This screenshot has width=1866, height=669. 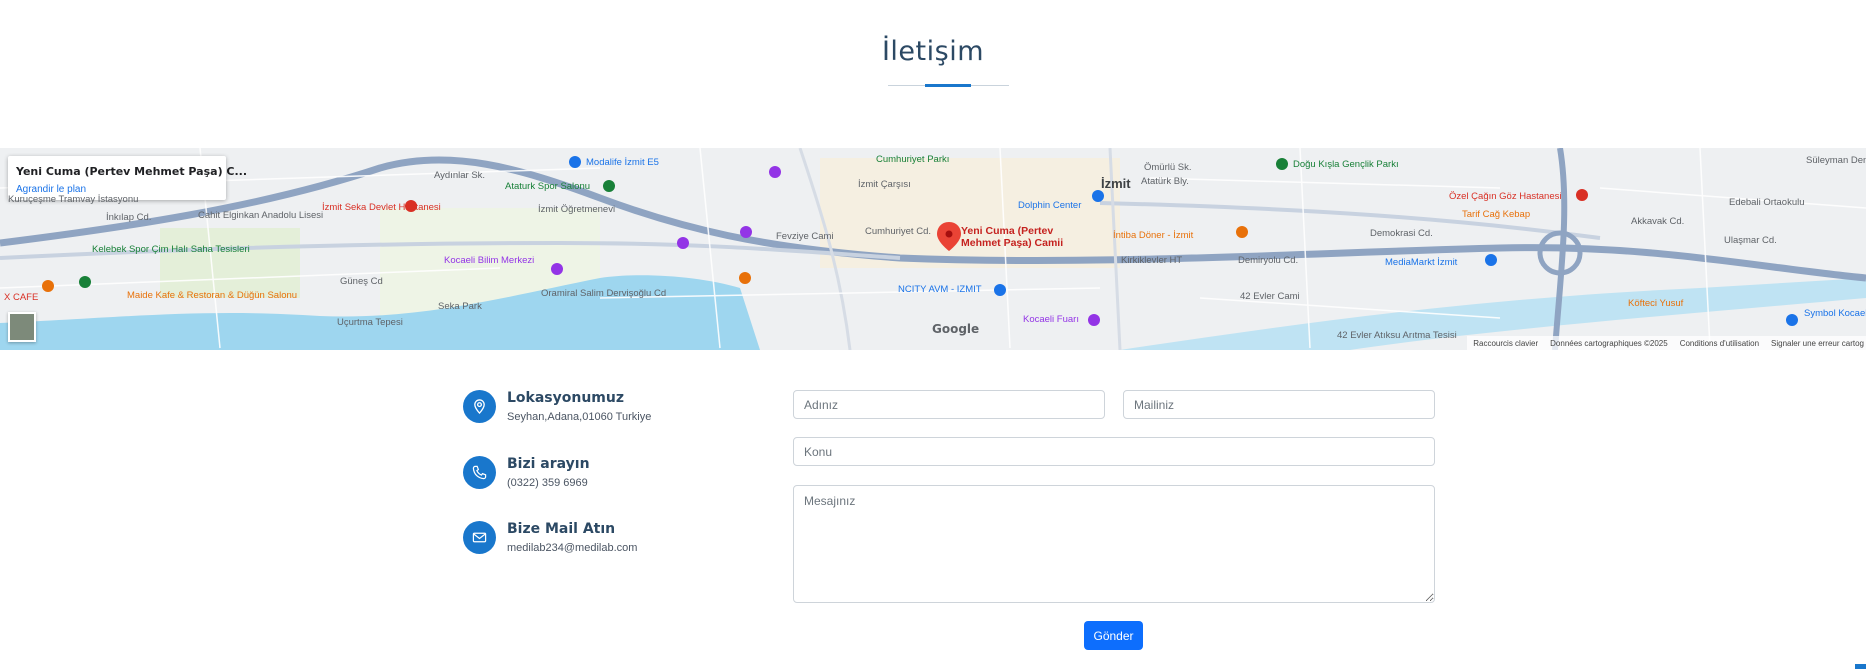 I want to click on map-label: Ömürlü Sk., so click(x=1168, y=167).